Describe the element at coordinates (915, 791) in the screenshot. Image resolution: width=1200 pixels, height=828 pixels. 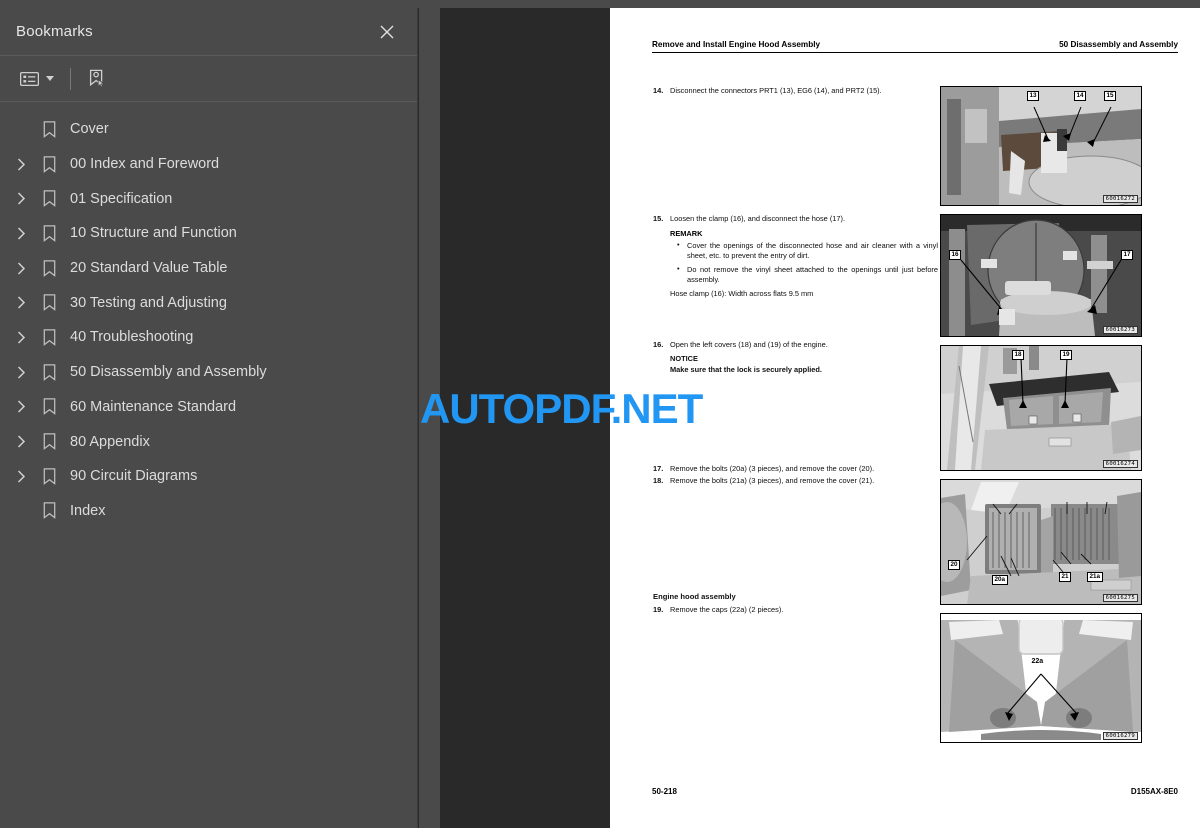
I see `page-footer: 50-218 D155AX-8E0` at that location.